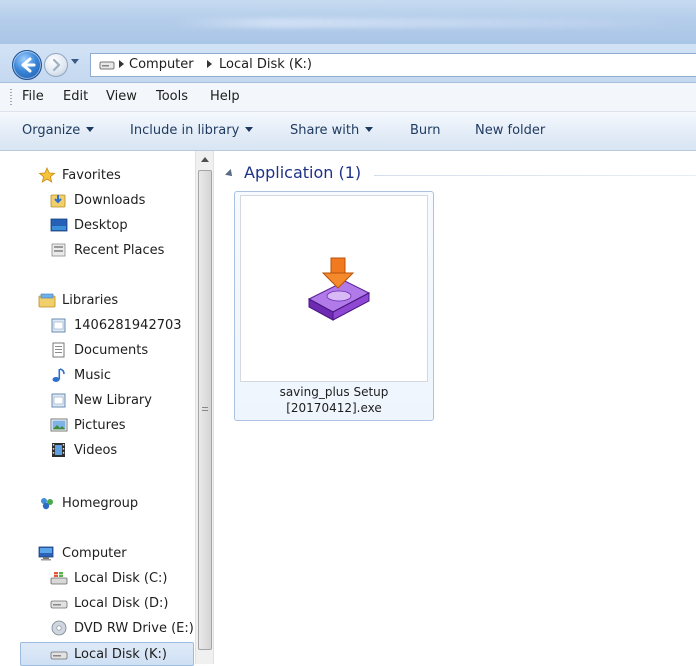 Image resolution: width=696 pixels, height=666 pixels. I want to click on group-header-application: Application (1), so click(293, 172).